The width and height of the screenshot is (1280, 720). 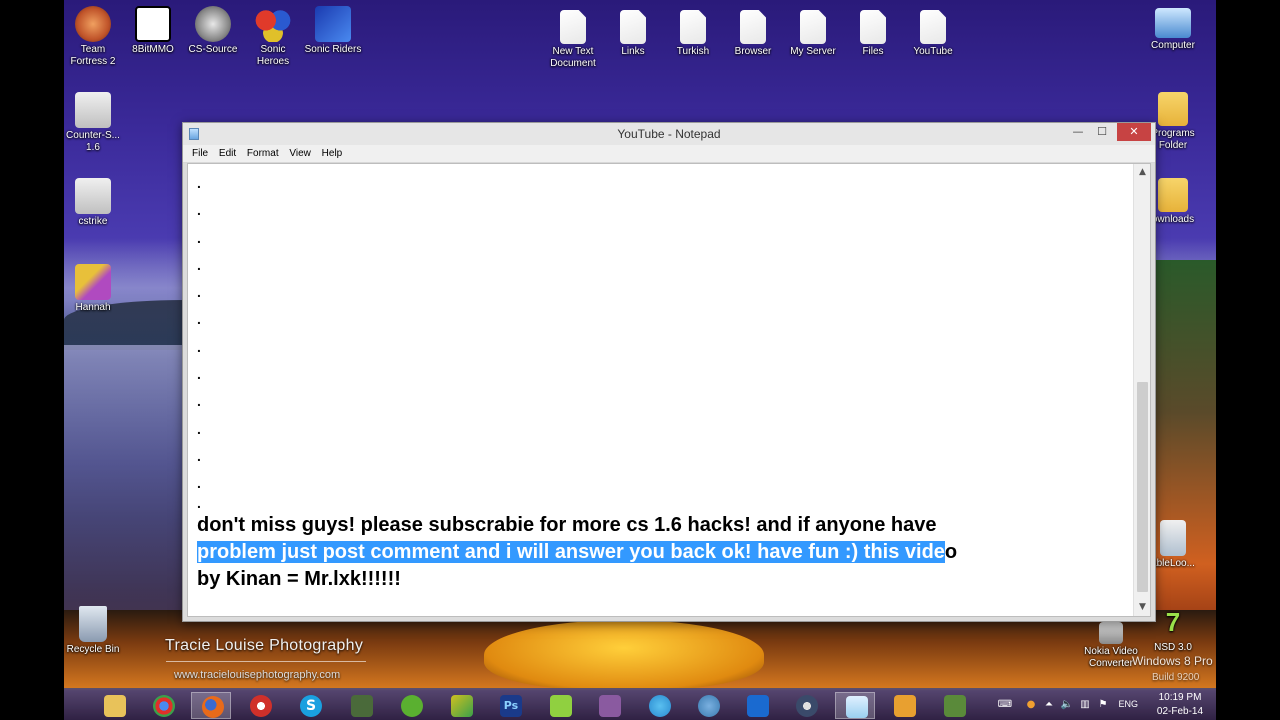 What do you see at coordinates (933, 51) in the screenshot?
I see `desktop-icon-label: YouTube` at bounding box center [933, 51].